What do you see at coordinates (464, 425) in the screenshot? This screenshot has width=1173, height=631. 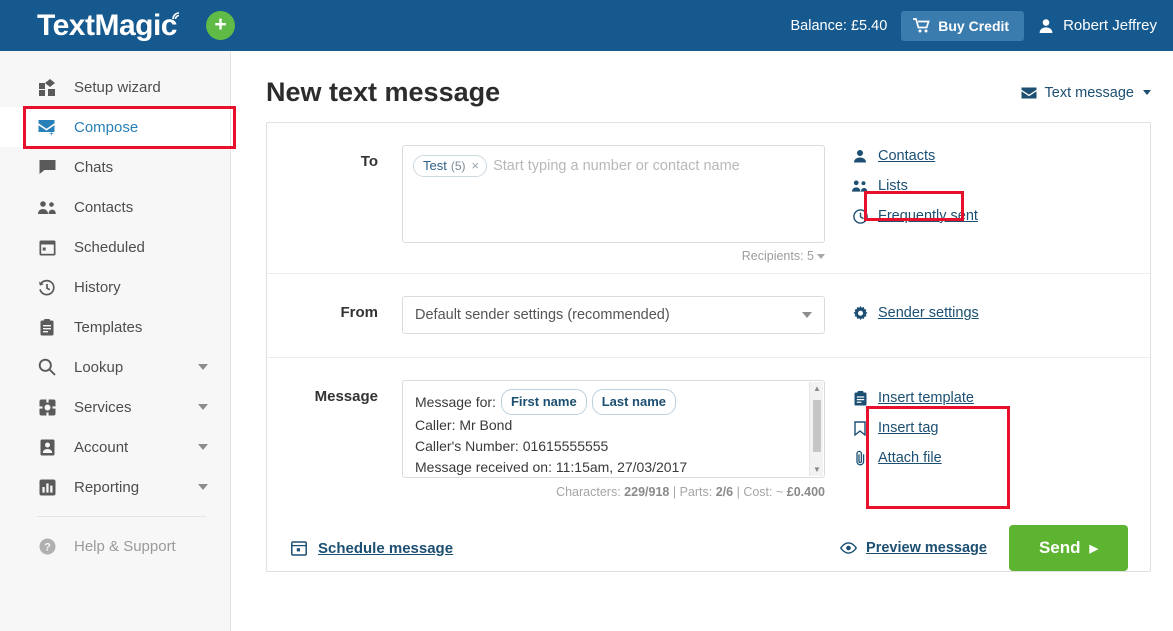 I see `message-line-2: Caller: Mr Bond` at bounding box center [464, 425].